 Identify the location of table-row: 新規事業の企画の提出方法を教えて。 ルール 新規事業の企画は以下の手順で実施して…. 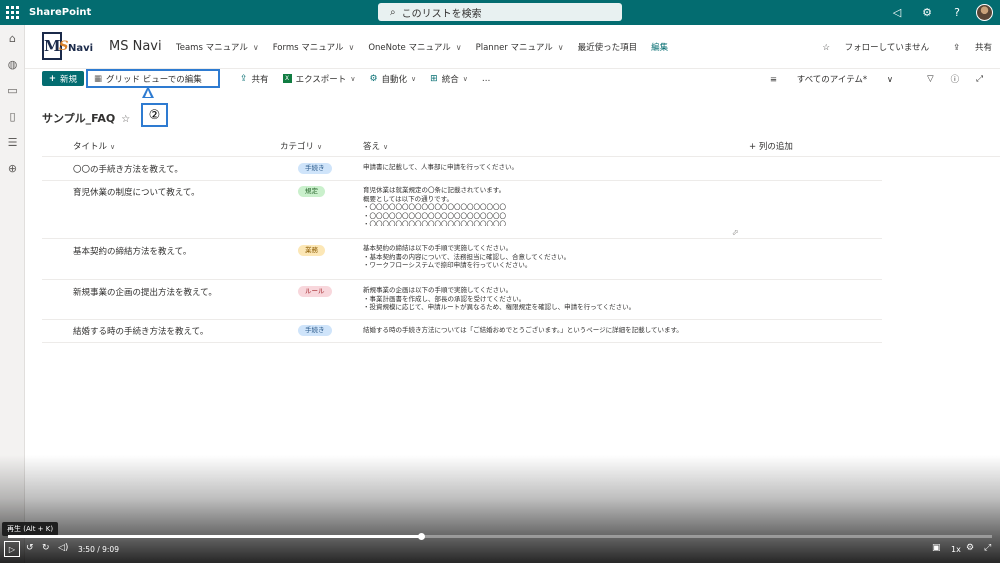
(521, 299).